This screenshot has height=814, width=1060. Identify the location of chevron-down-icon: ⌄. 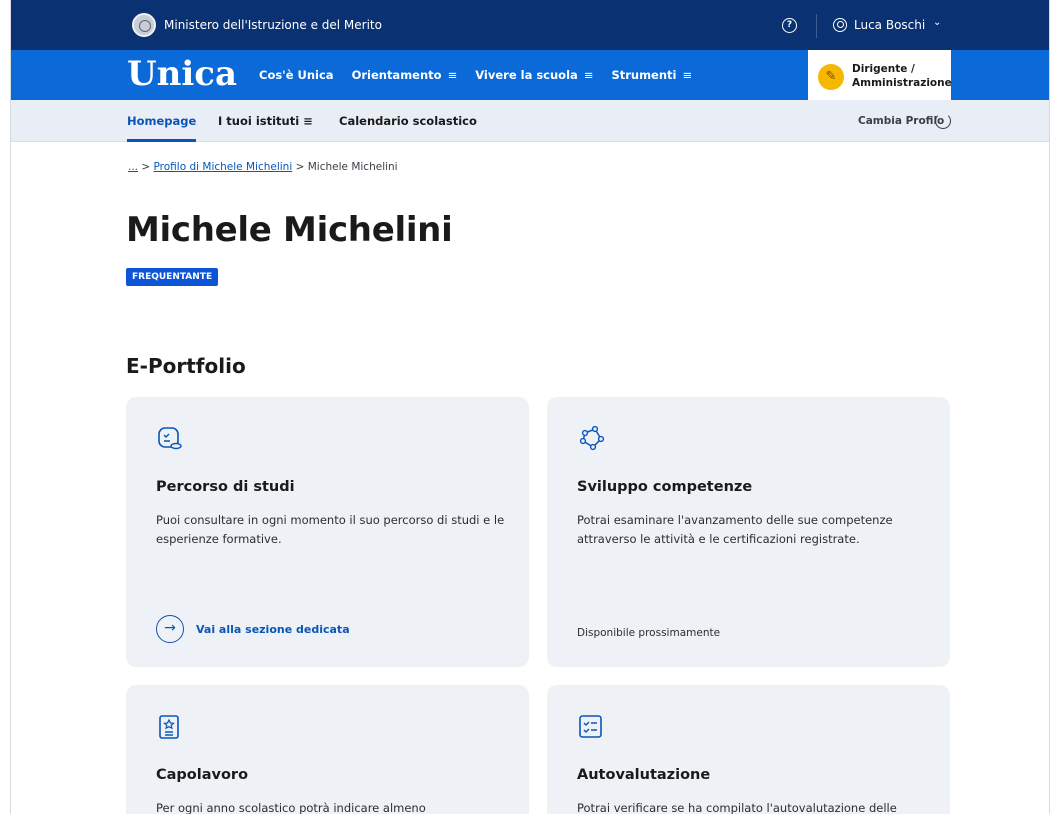
(937, 22).